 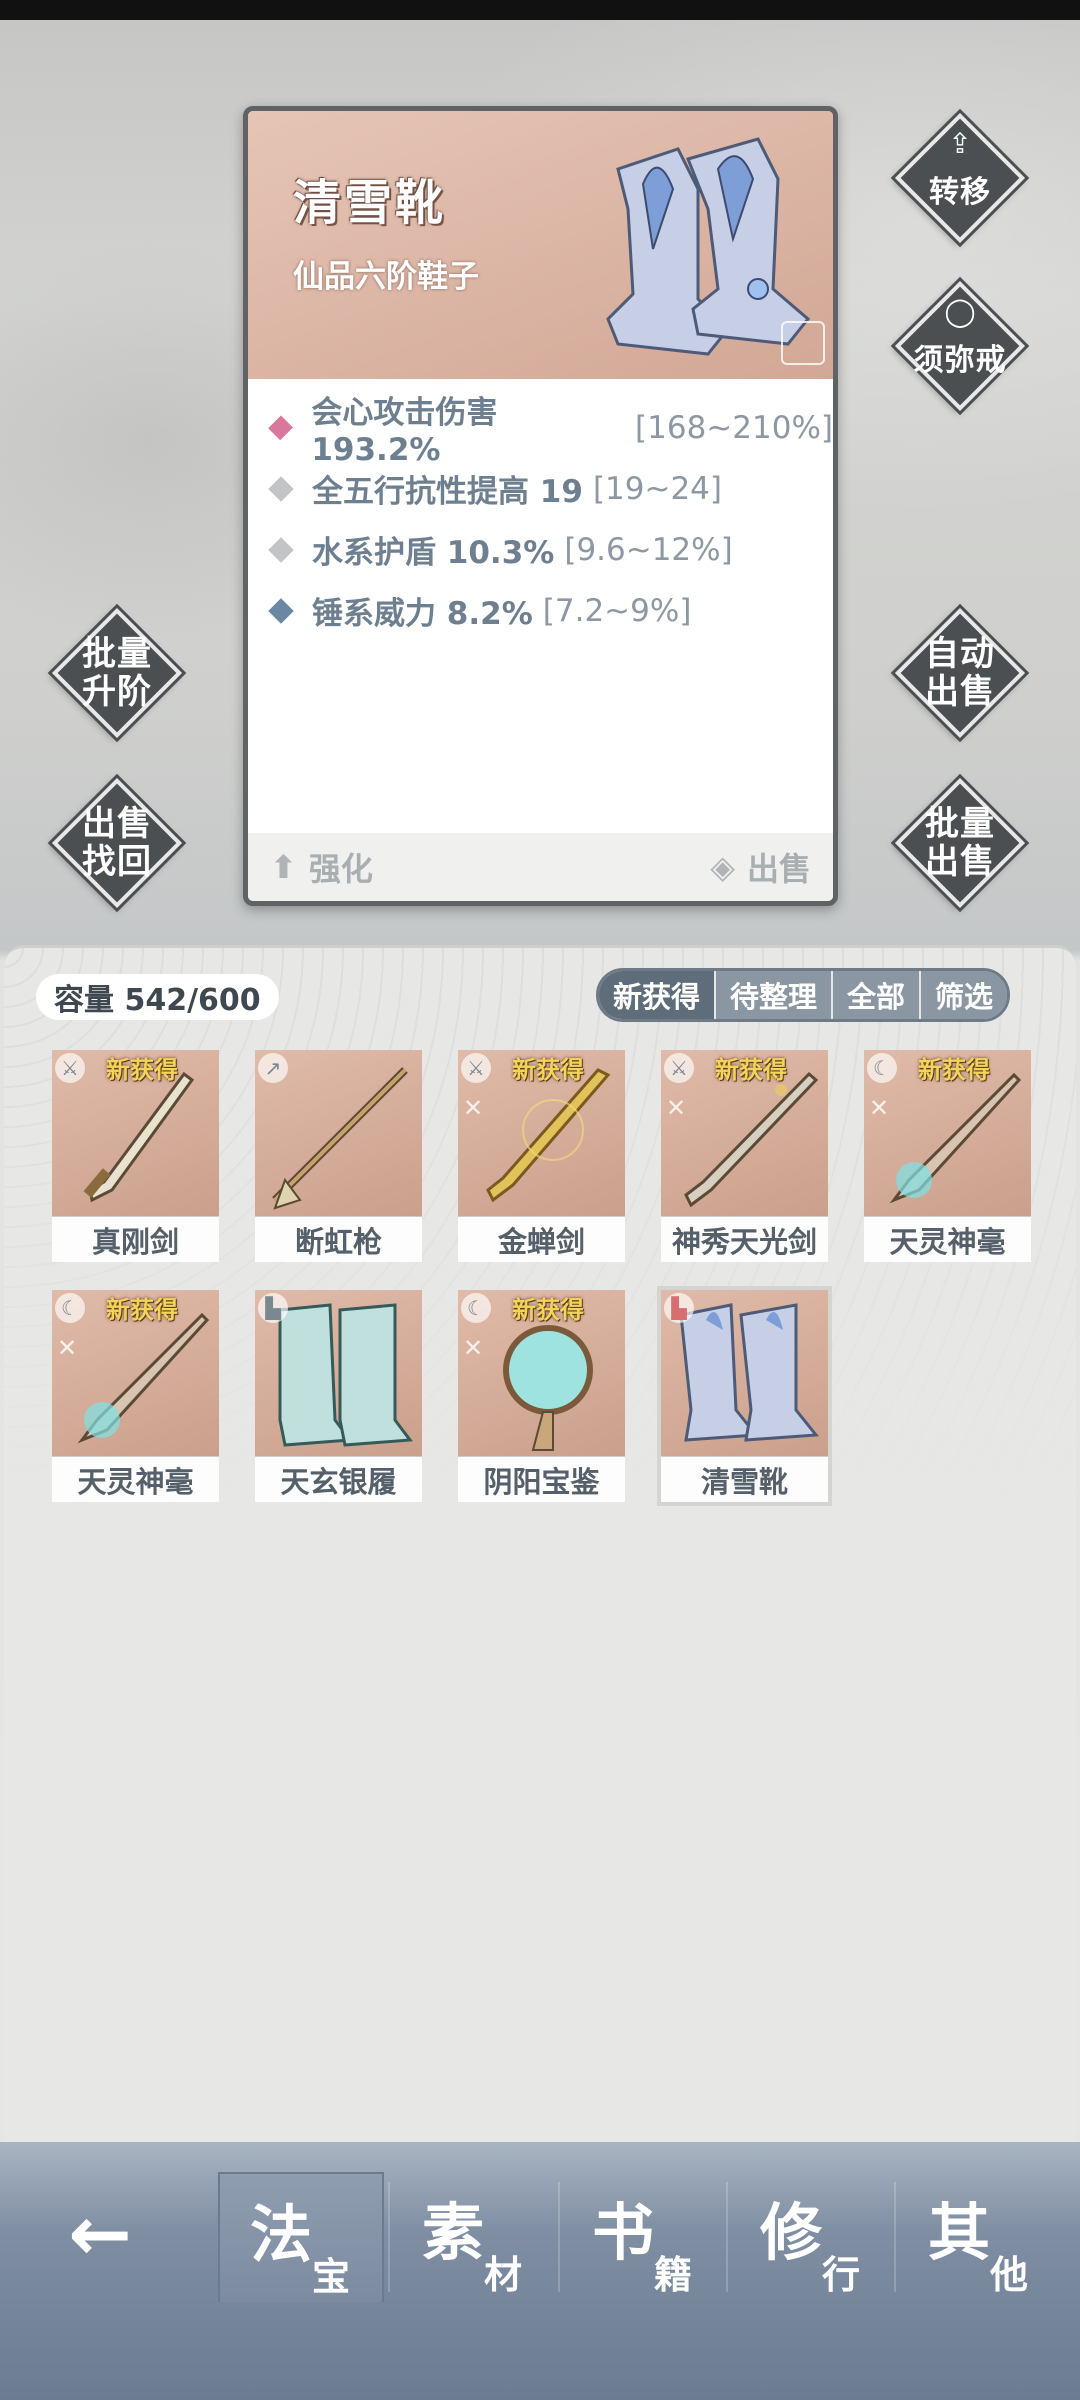 I want to click on inventory-item: ⚔ 新获得 真刚剑, so click(x=135, y=1156).